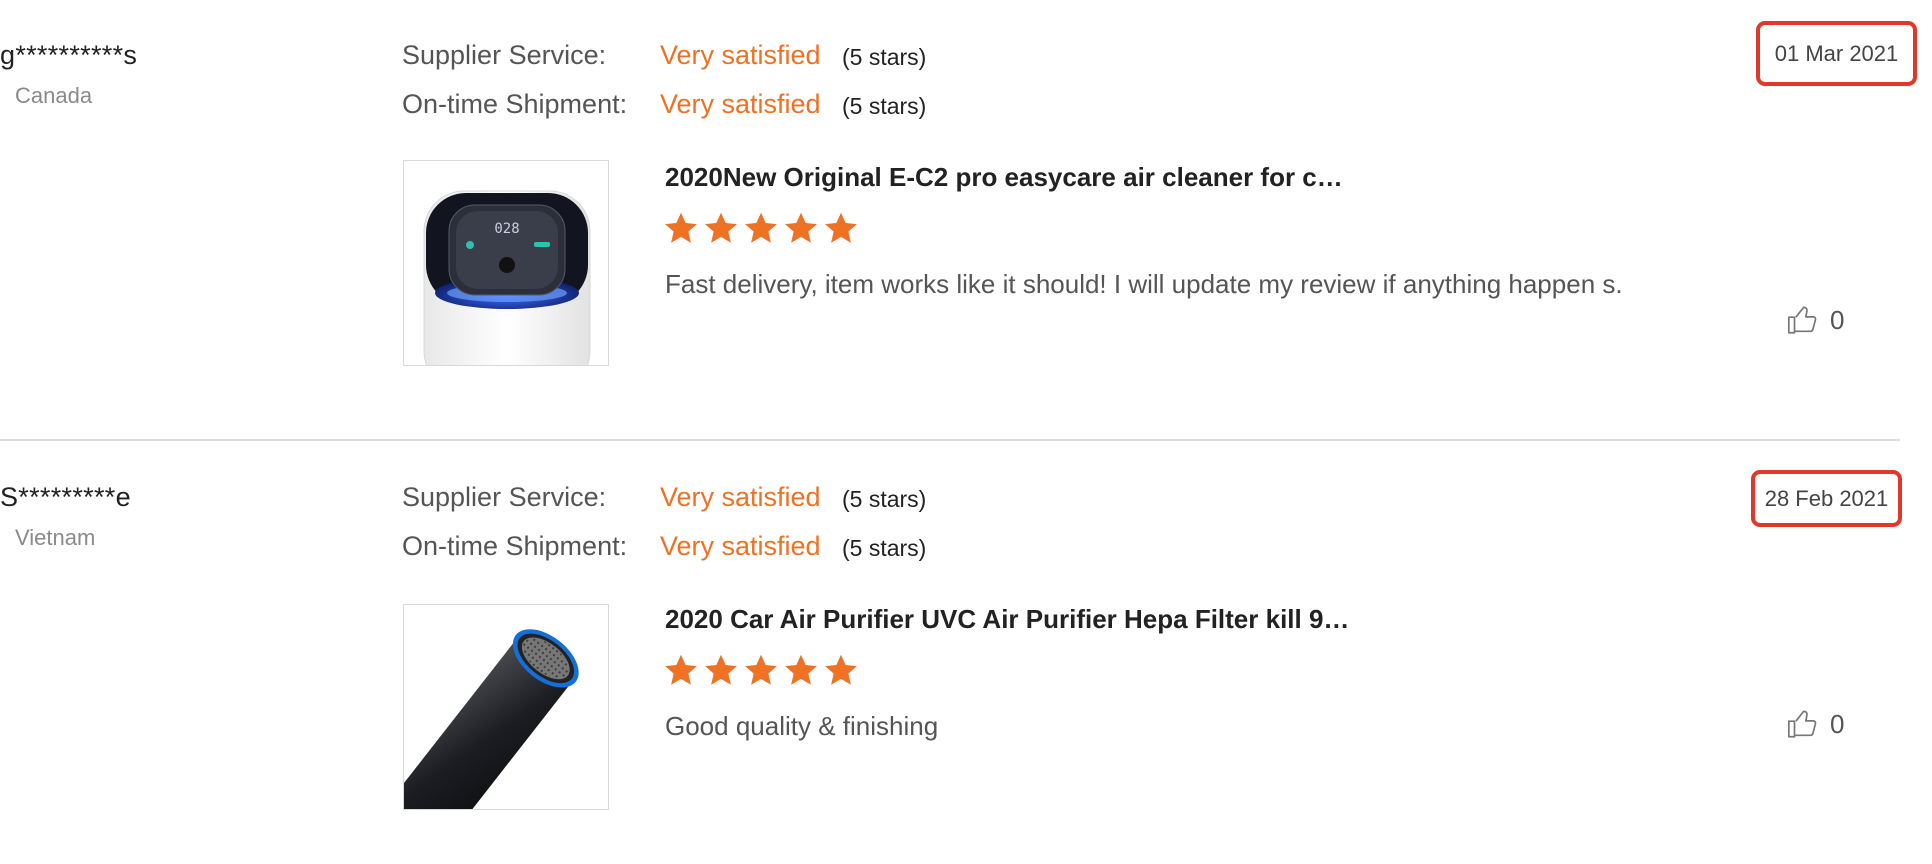  What do you see at coordinates (69, 55) in the screenshot?
I see `buyer-name: g**********s` at bounding box center [69, 55].